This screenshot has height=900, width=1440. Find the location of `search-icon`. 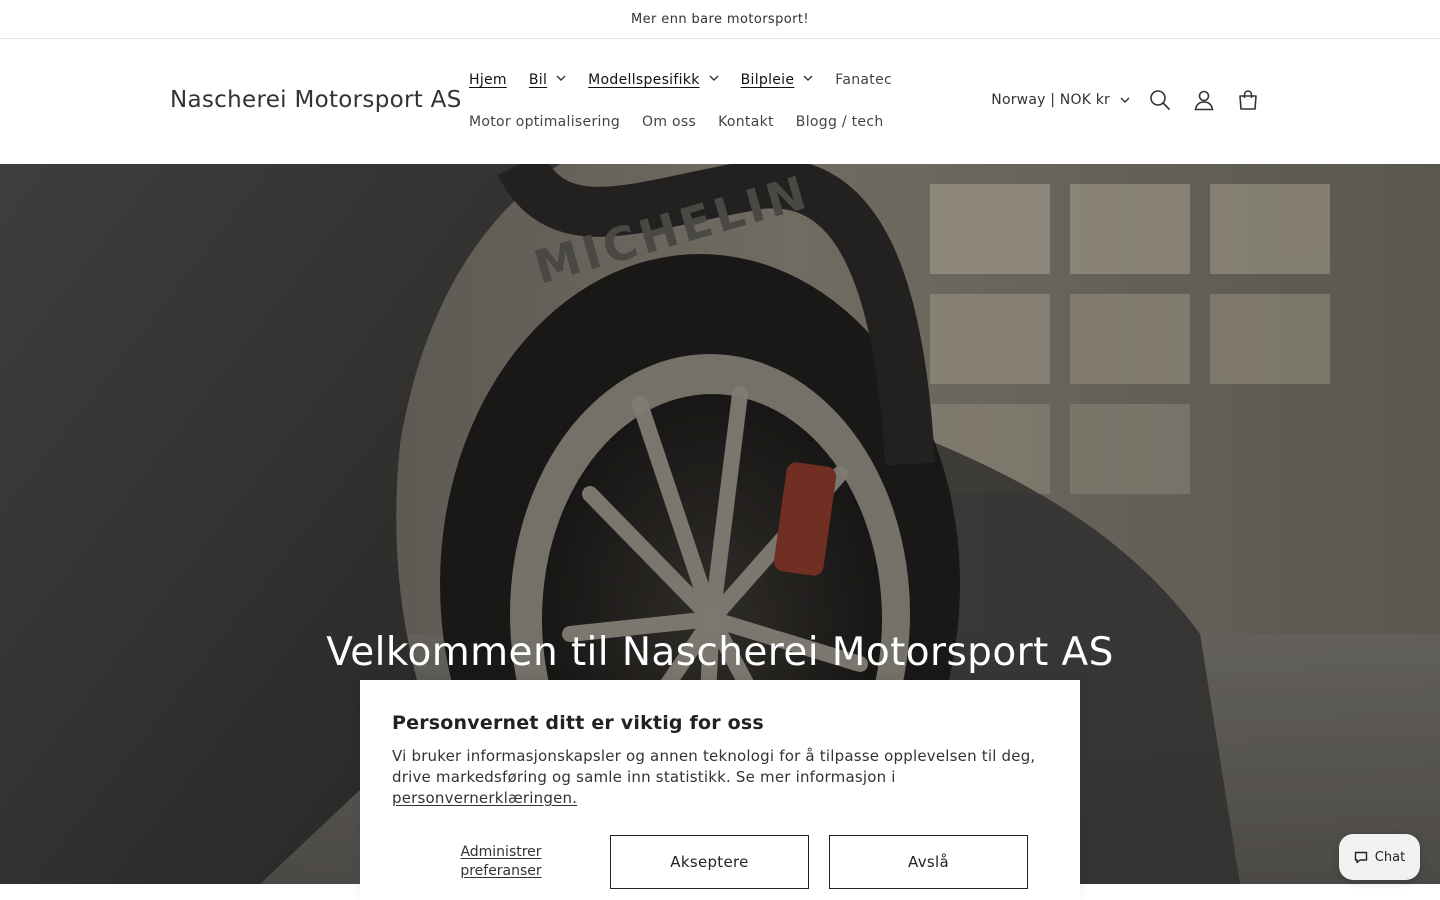

search-icon is located at coordinates (1160, 100).